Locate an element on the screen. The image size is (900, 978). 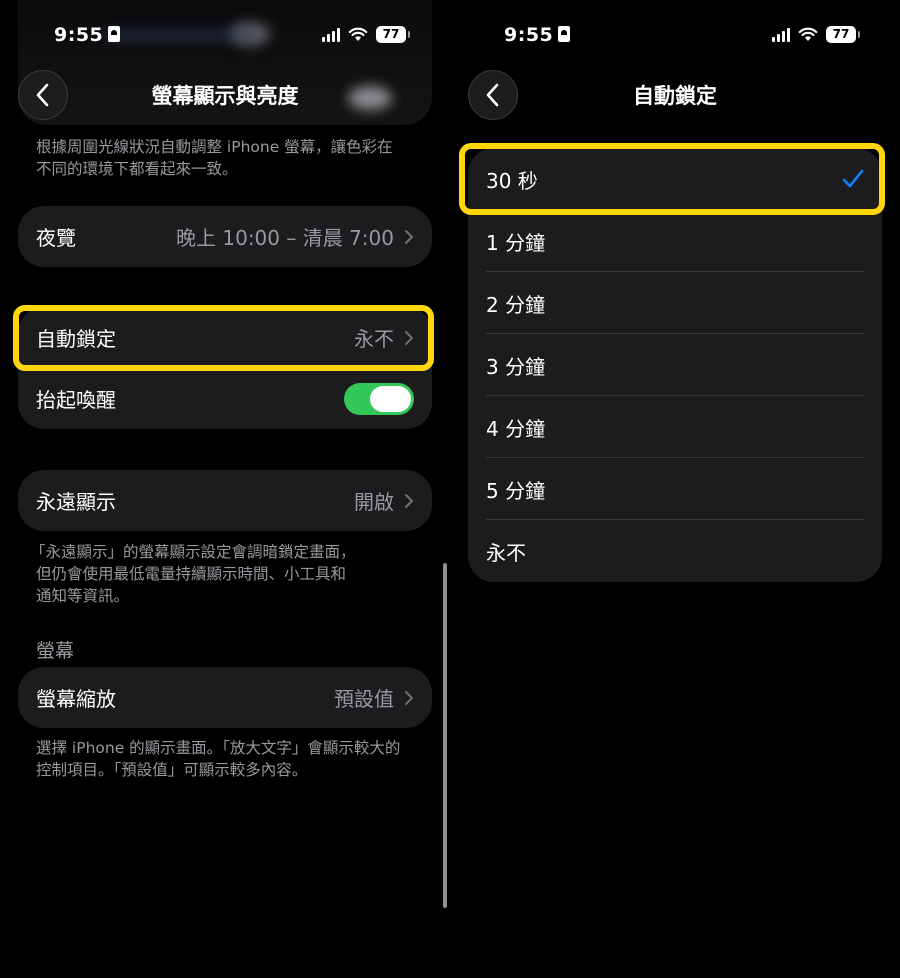
display-zoom-label: 螢幕縮放 is located at coordinates (76, 699).